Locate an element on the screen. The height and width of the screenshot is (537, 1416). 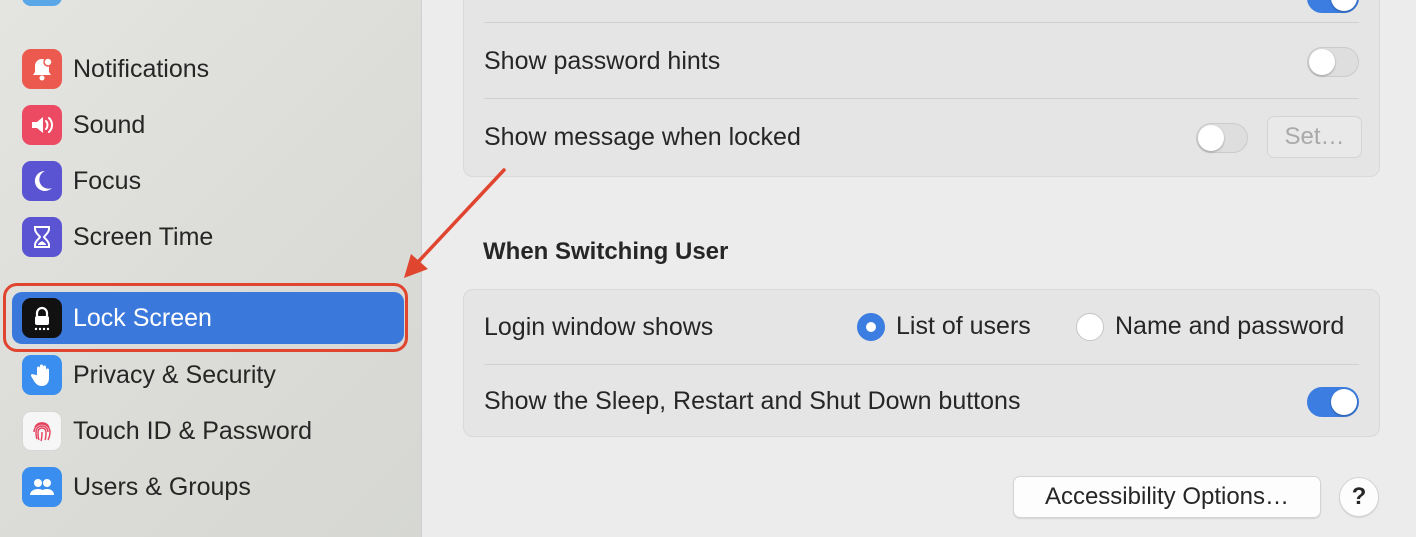
radio-name-and-password: Name and password is located at coordinates (1210, 326).